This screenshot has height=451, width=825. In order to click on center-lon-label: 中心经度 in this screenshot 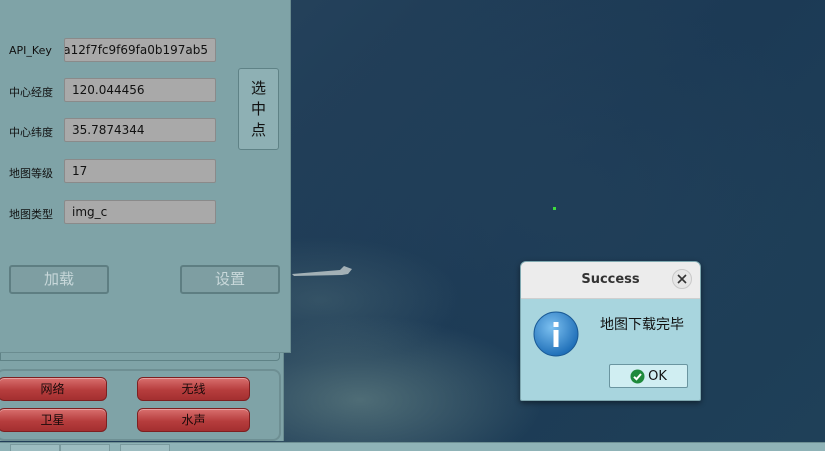, I will do `click(31, 92)`.